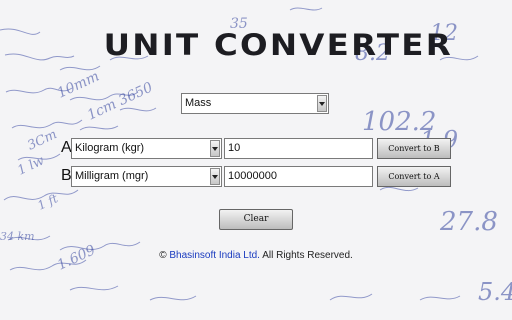  What do you see at coordinates (198, 103) in the screenshot?
I see `category-select-value: Mass` at bounding box center [198, 103].